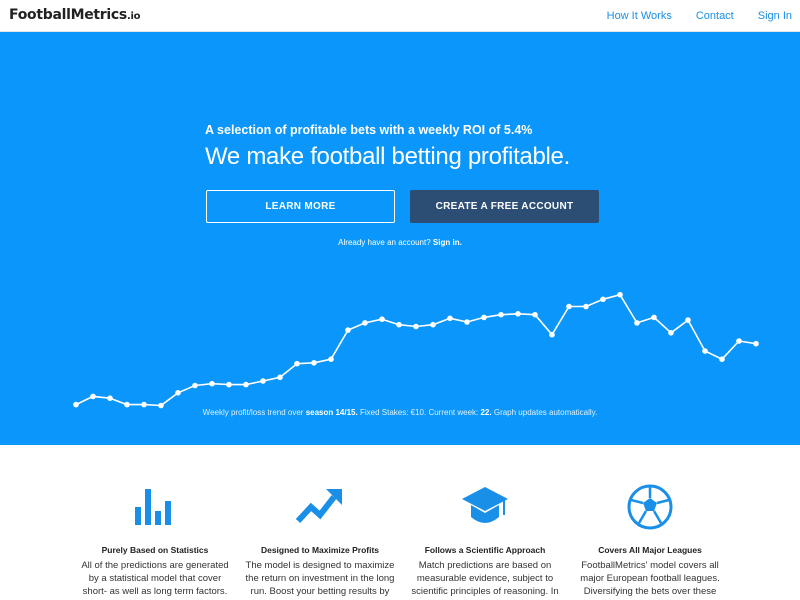 The height and width of the screenshot is (600, 800). Describe the element at coordinates (253, 412) in the screenshot. I see `caption-prefix: Weekly profit/loss trend over` at that location.